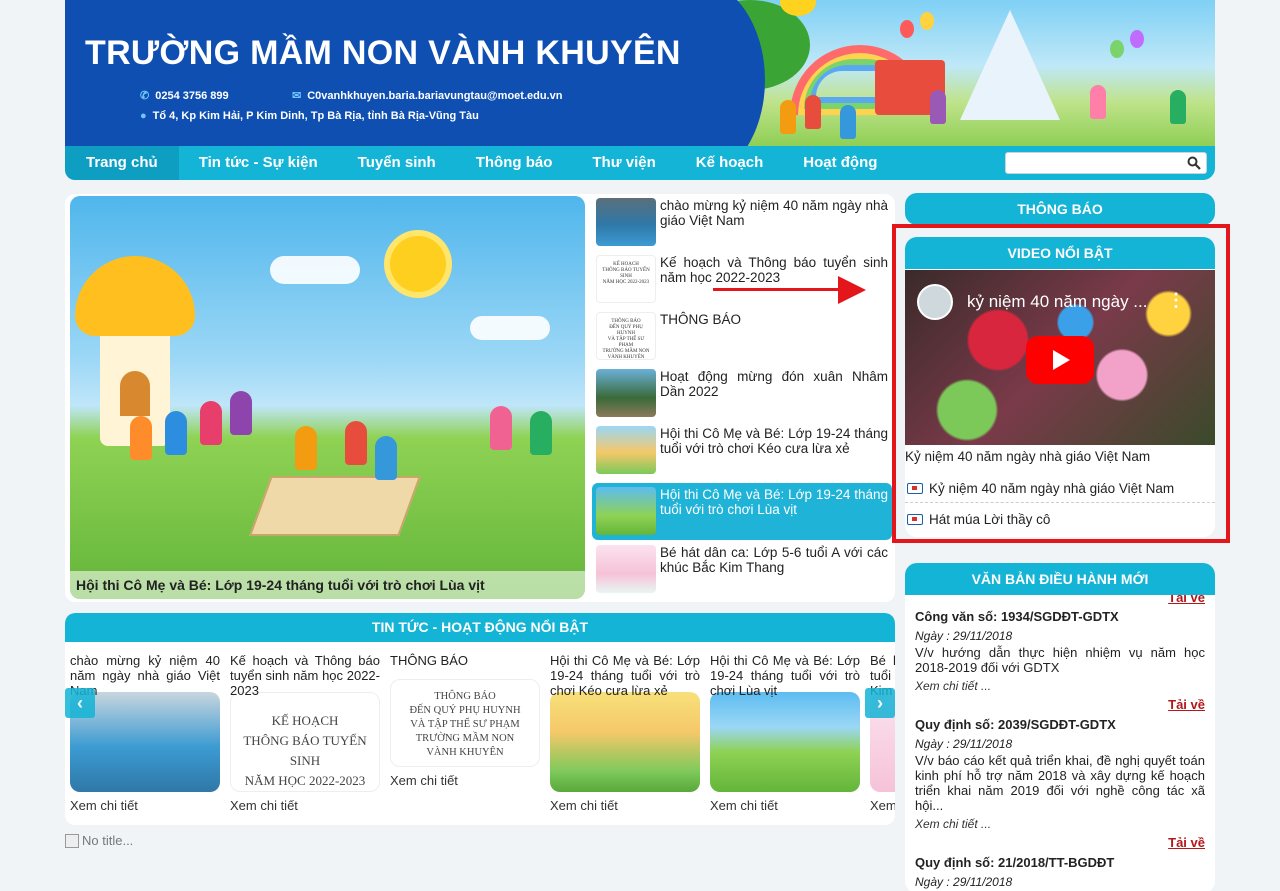 Image resolution: width=1280 pixels, height=891 pixels. Describe the element at coordinates (72, 840) in the screenshot. I see `broken-image-icon` at that location.